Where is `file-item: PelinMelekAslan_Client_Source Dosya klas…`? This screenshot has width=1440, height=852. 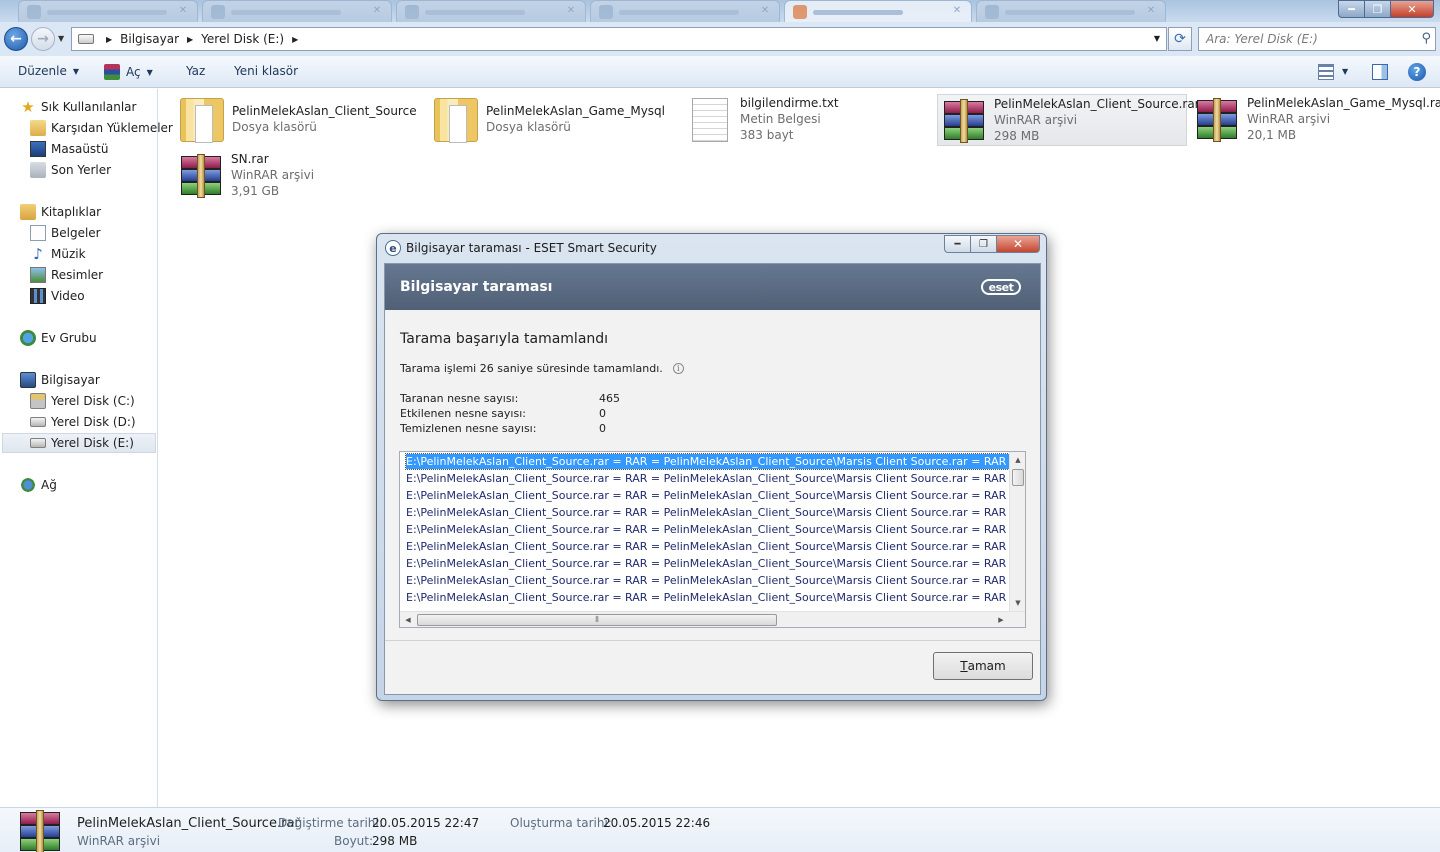 file-item: PelinMelekAslan_Client_Source Dosya klas… is located at coordinates (301, 120).